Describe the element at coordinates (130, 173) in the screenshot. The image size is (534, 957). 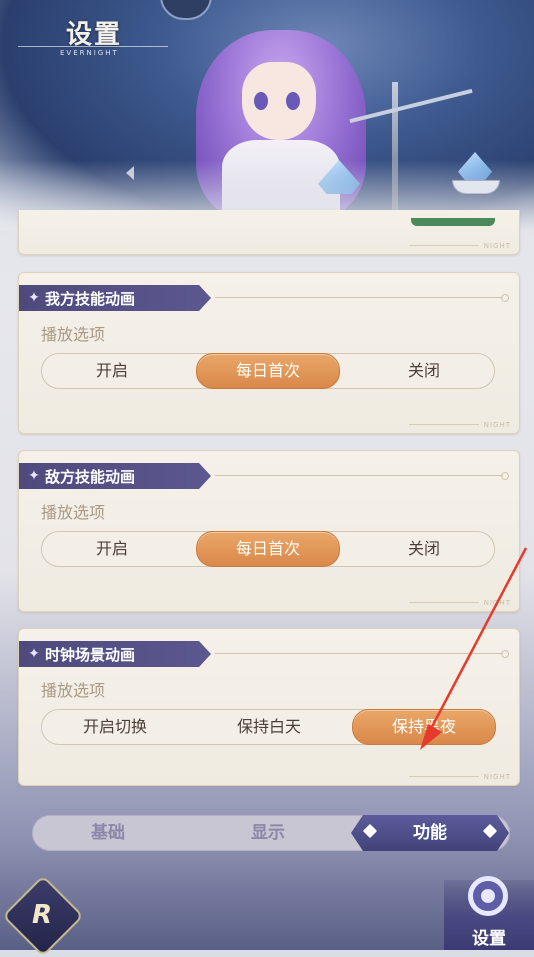
I see `arrow-left-icon` at that location.